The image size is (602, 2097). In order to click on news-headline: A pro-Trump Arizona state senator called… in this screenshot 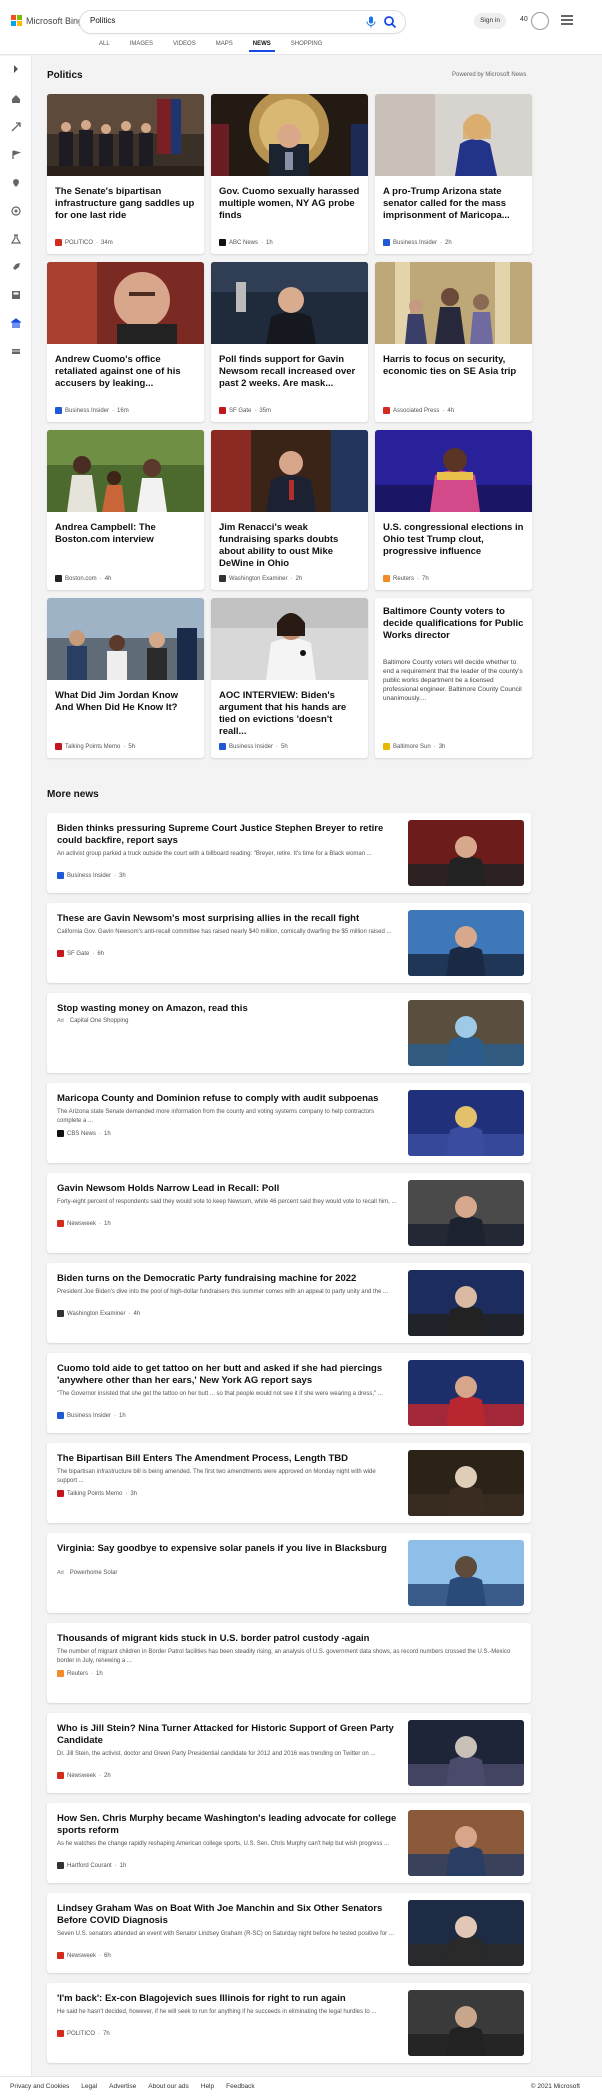, I will do `click(454, 204)`.